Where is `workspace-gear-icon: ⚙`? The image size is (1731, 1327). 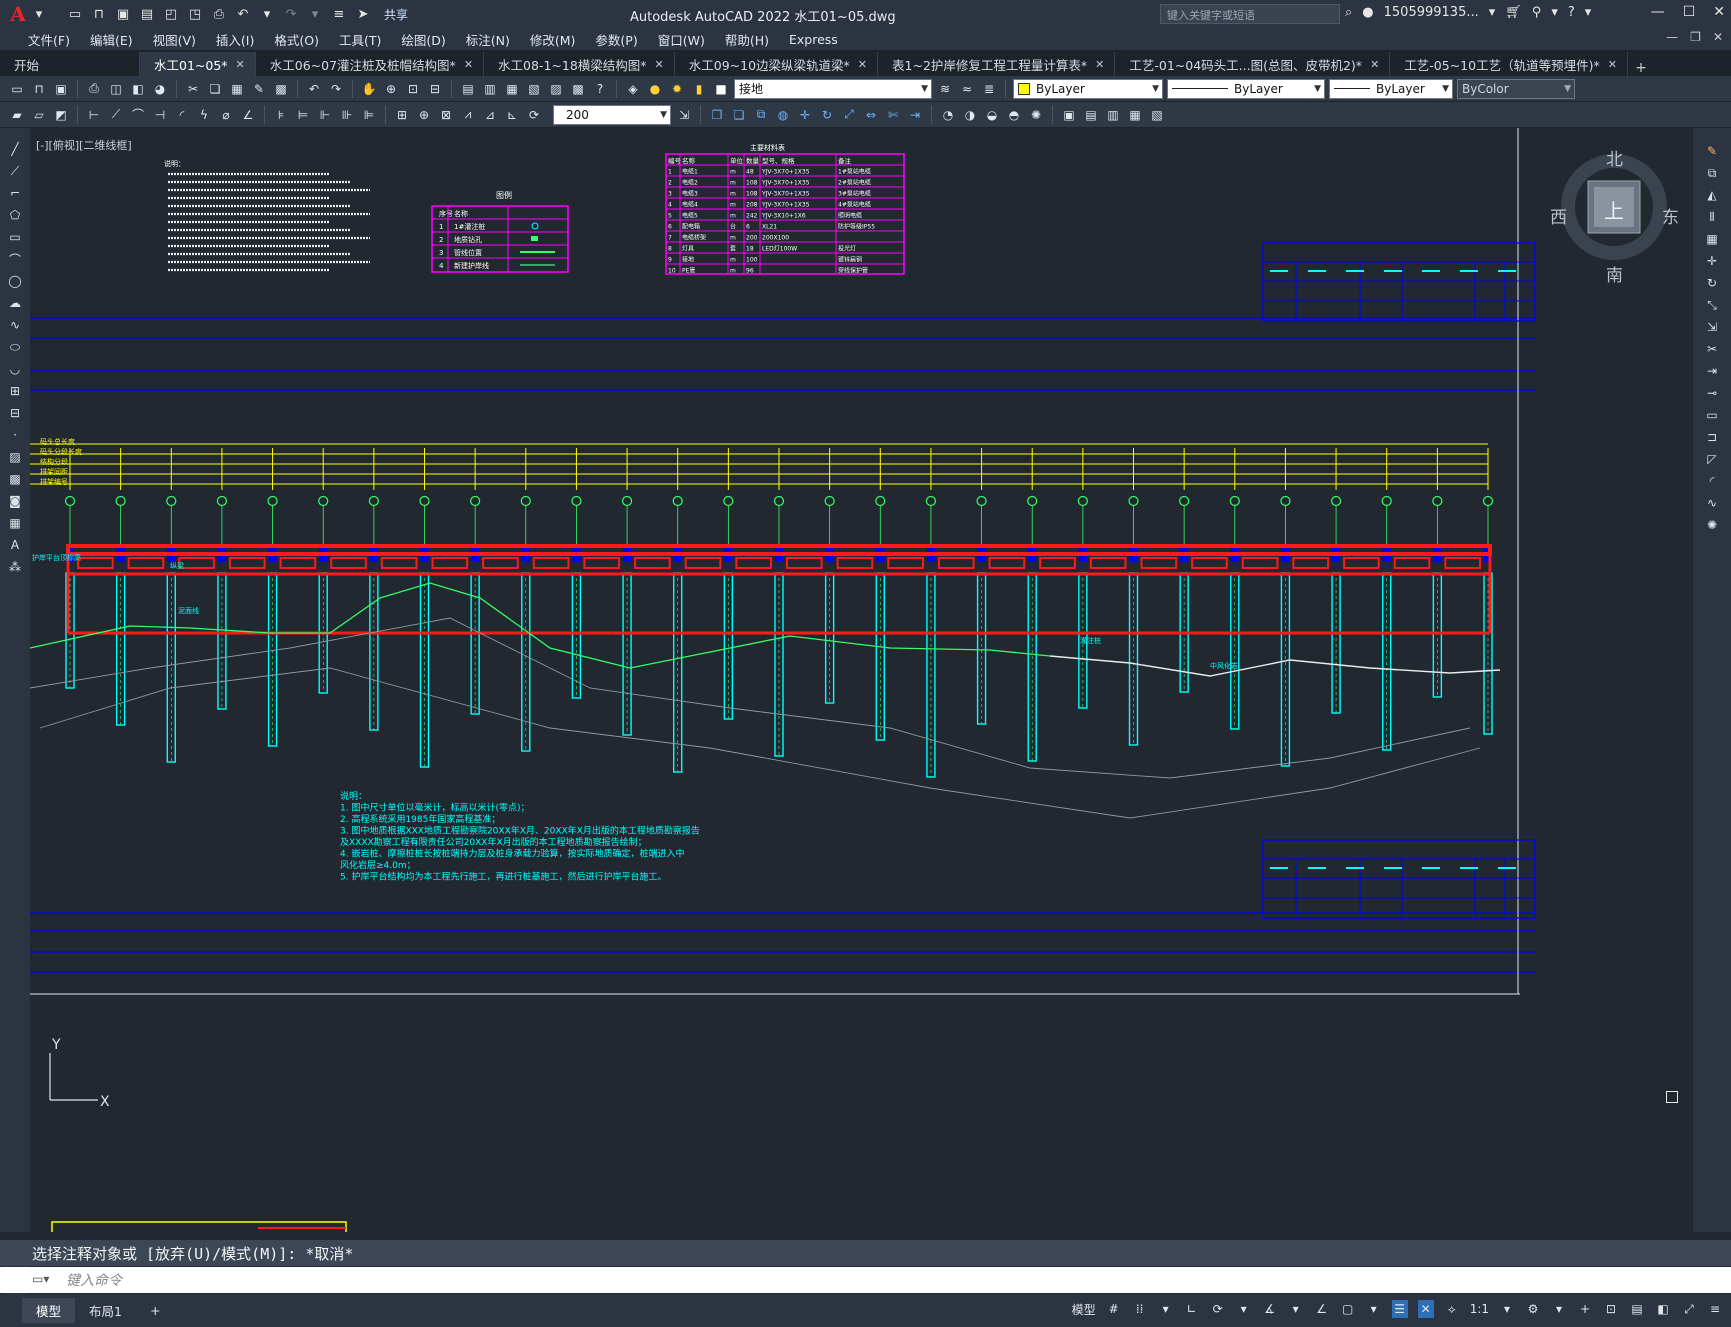
workspace-gear-icon: ⚙ is located at coordinates (1533, 1309).